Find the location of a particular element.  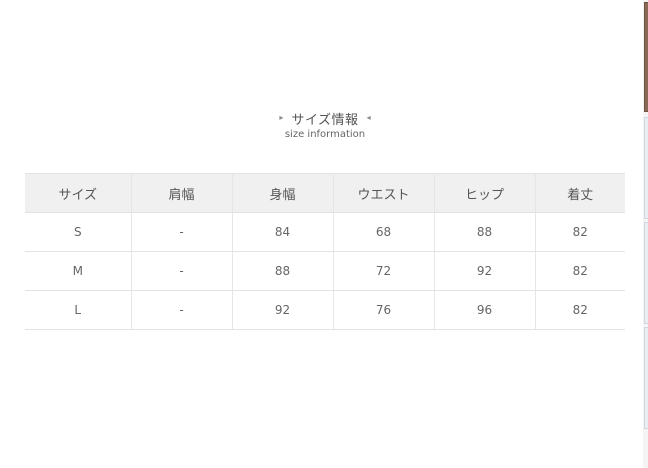

size-info-heading: ▸ サイズ情報 ◂ size information is located at coordinates (324, 124).